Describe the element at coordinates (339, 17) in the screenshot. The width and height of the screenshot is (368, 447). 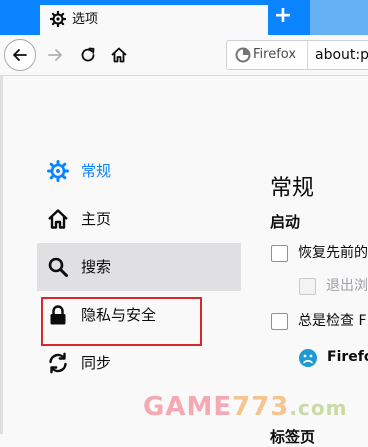
I see `tab-strip-filler` at that location.